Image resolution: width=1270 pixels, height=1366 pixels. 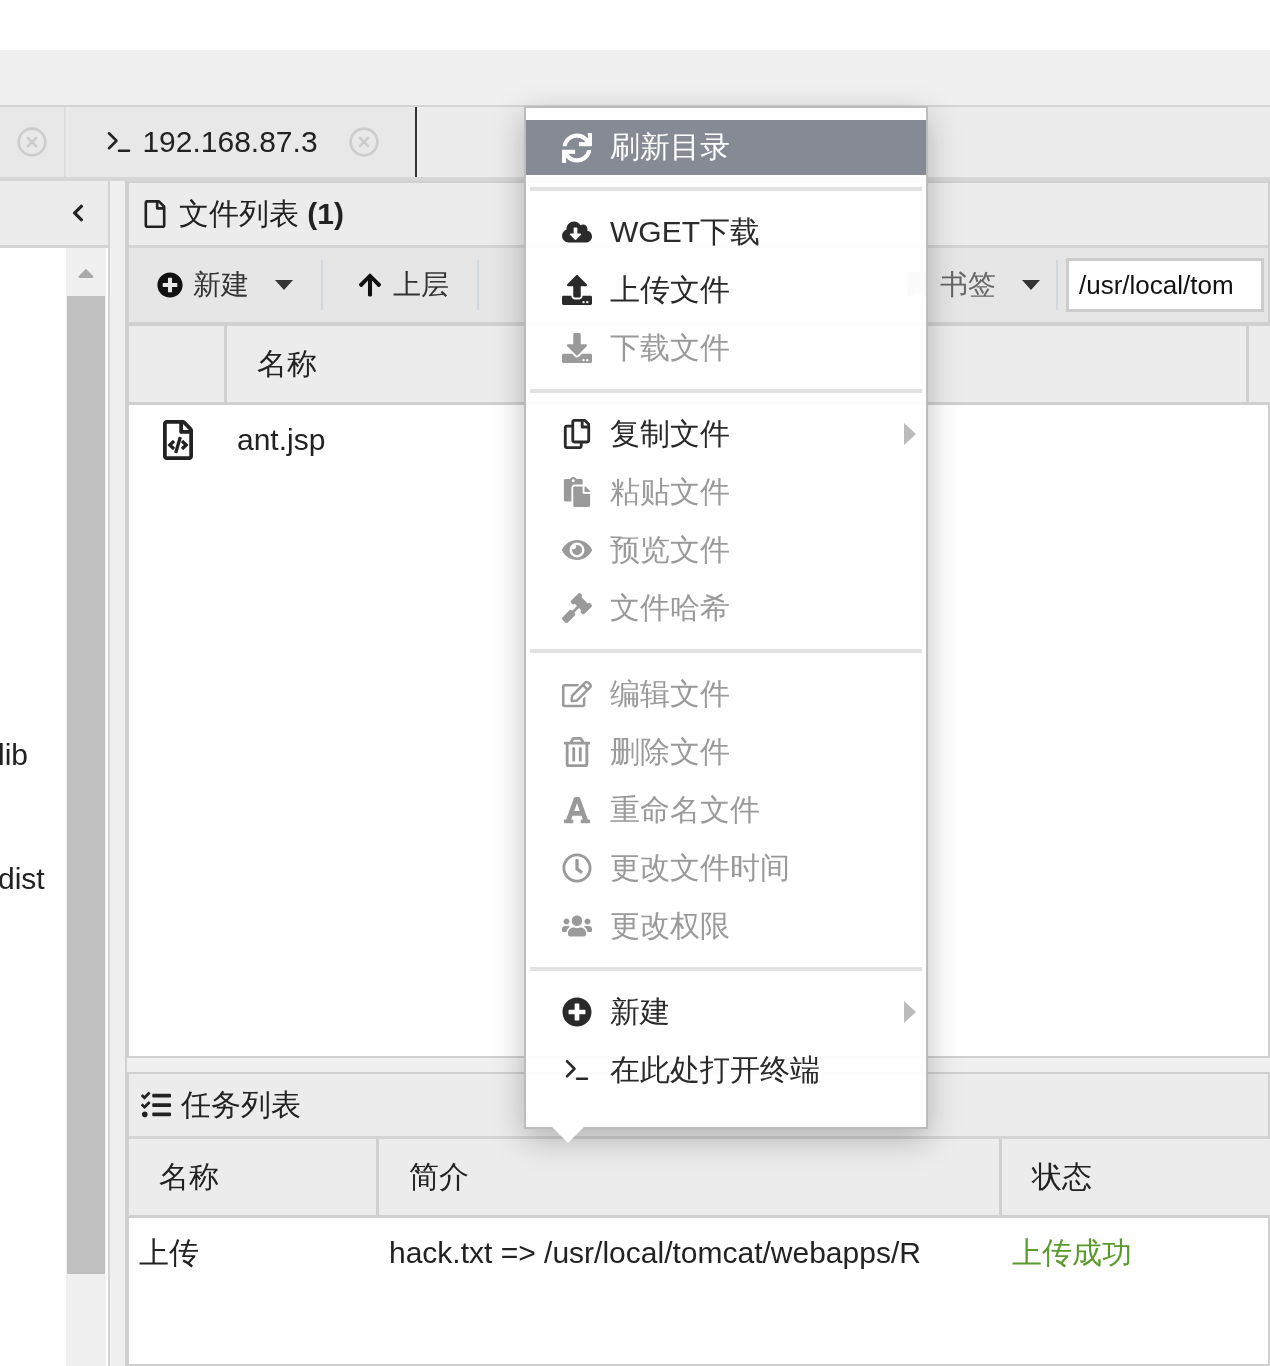 I want to click on tab-label: 192.168.87.3, so click(x=211, y=142).